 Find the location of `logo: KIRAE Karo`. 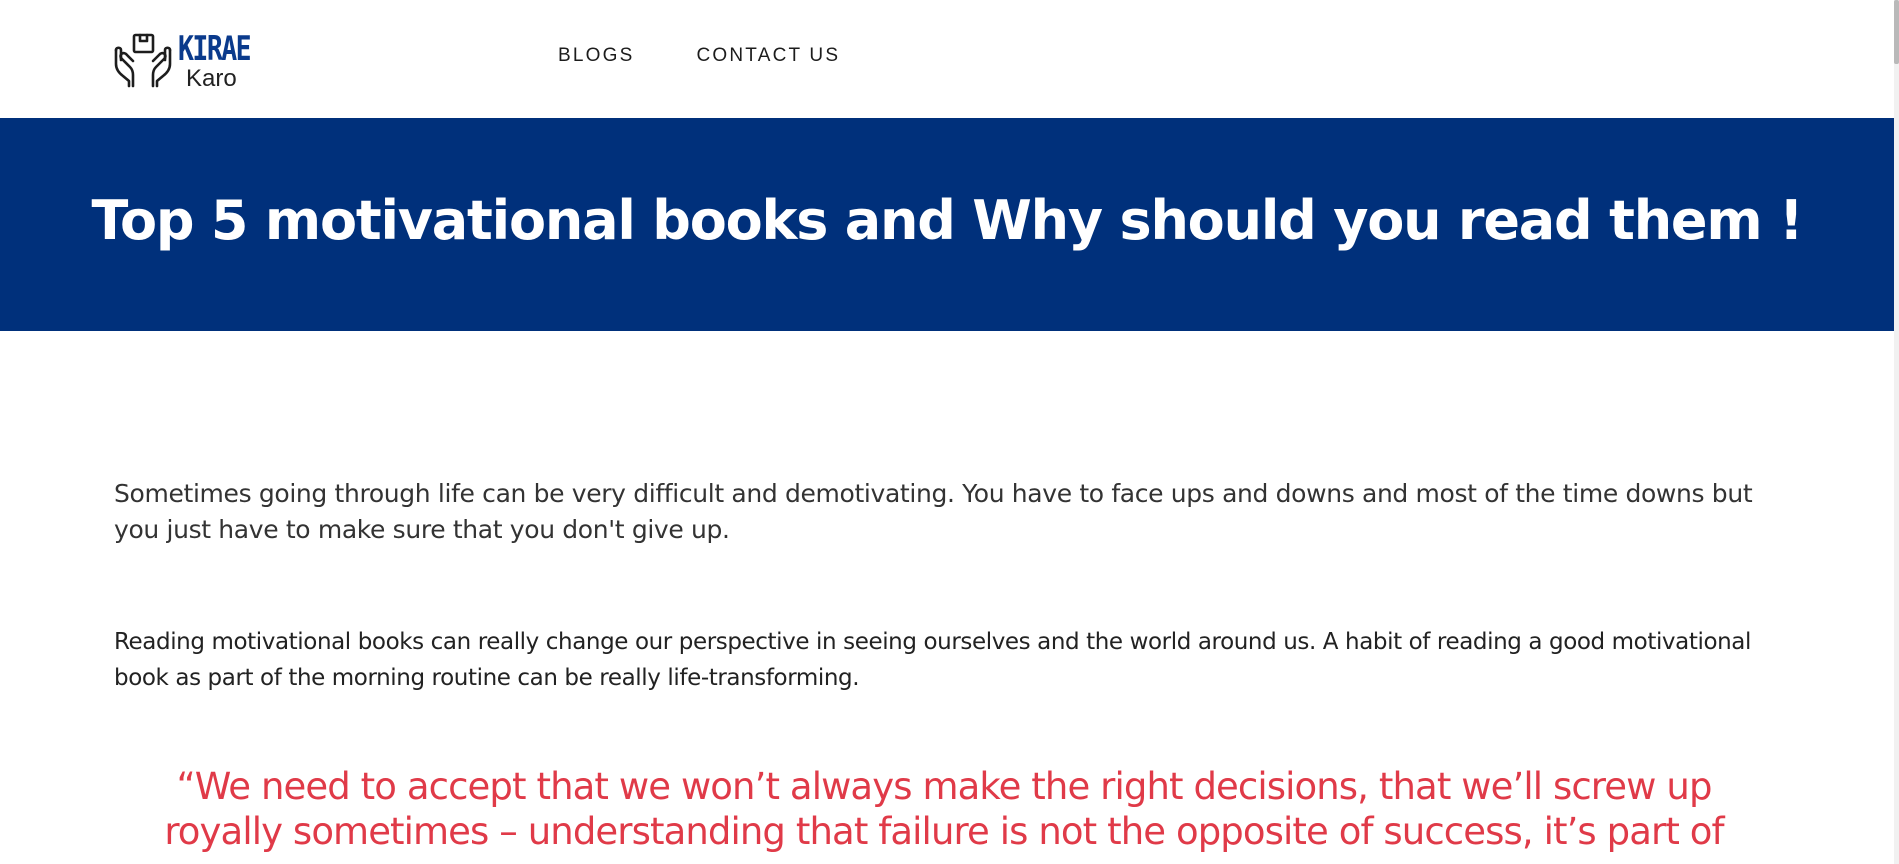

logo: KIRAE Karo is located at coordinates (187, 60).